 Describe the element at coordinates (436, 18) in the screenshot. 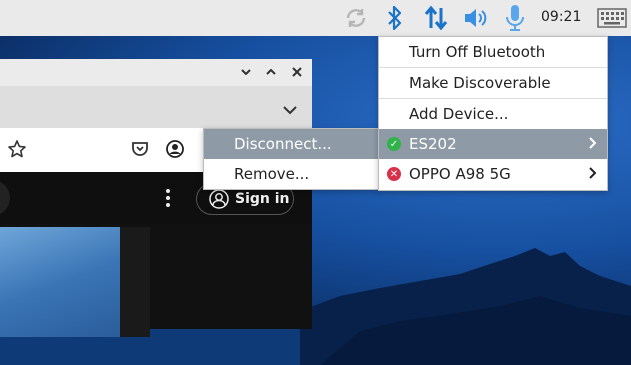

I see `network-icon` at that location.